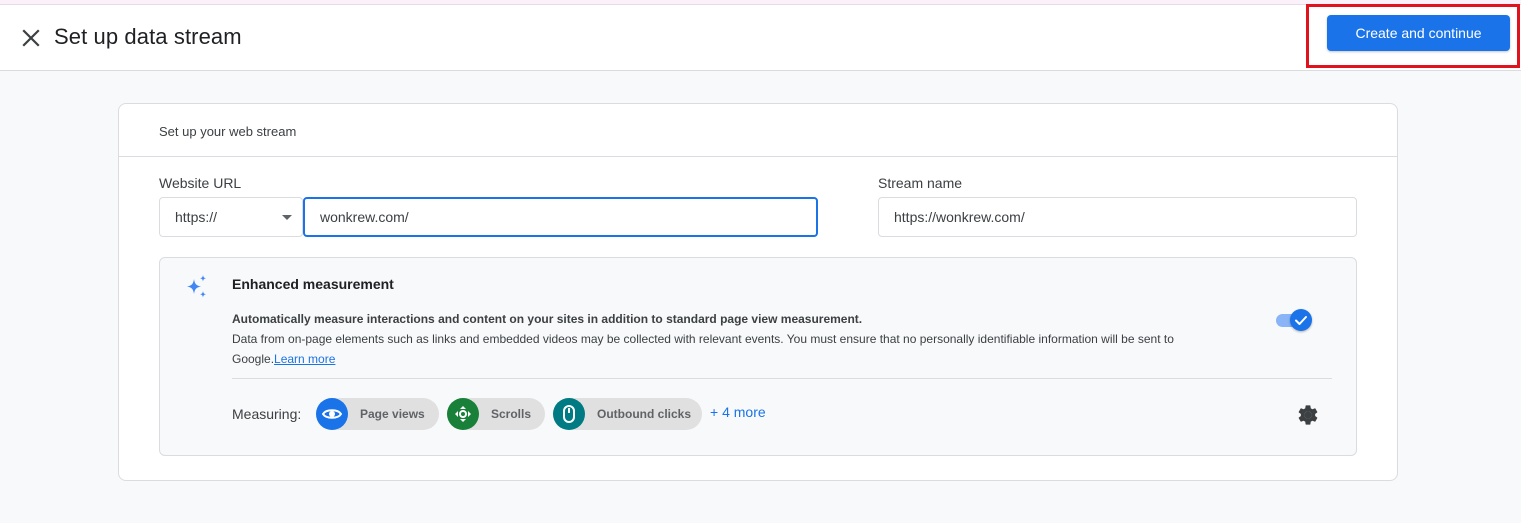 Image resolution: width=1521 pixels, height=523 pixels. What do you see at coordinates (267, 414) in the screenshot?
I see `measuring-label: Measuring:` at bounding box center [267, 414].